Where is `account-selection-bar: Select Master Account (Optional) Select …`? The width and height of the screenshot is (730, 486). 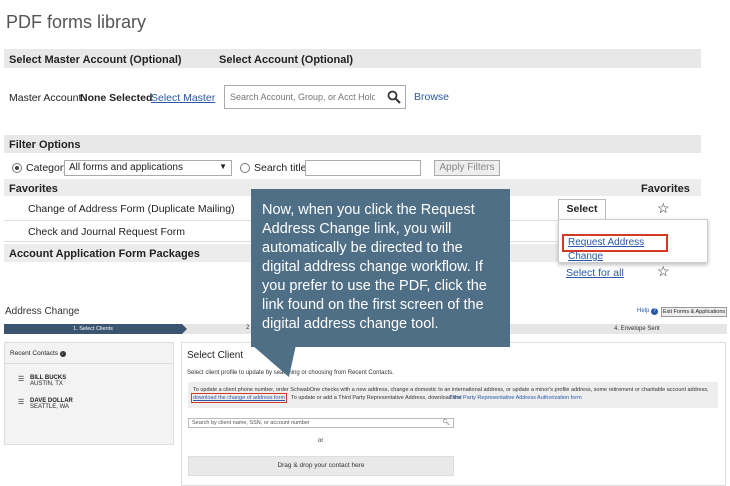
account-selection-bar: Select Master Account (Optional) Select … is located at coordinates (352, 58).